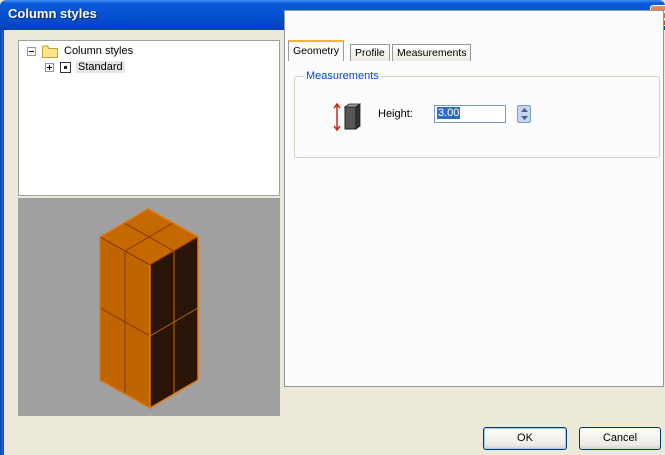 The image size is (665, 455). I want to click on expand-icon, so click(49, 67).